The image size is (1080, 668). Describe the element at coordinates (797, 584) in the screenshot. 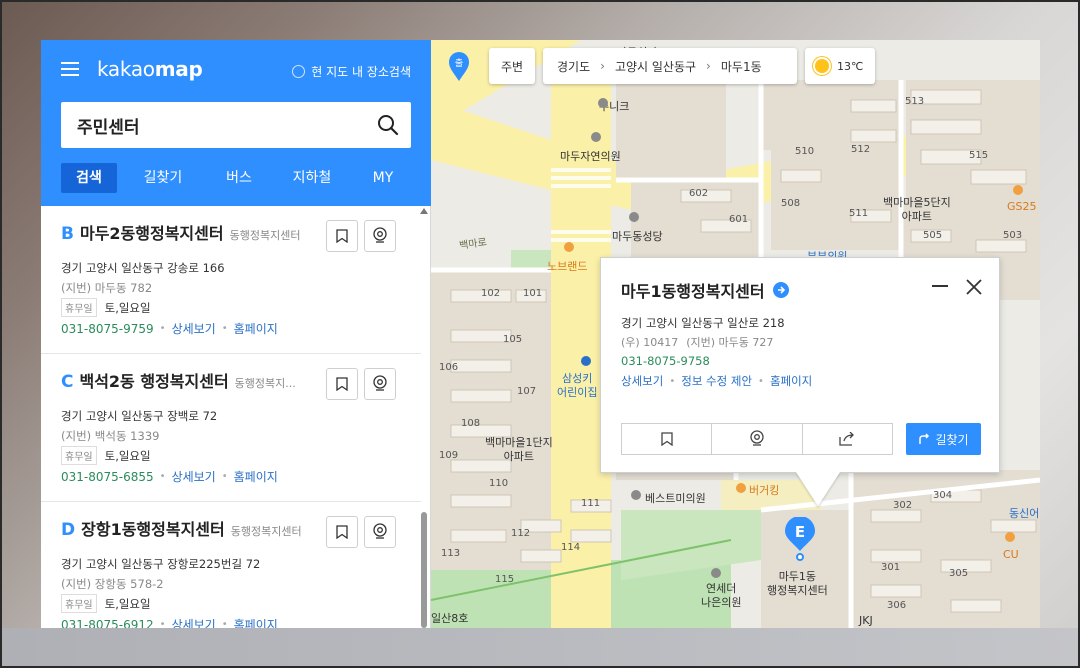

I see `map-label-pin-name: 마두1동 행정복지센터` at that location.